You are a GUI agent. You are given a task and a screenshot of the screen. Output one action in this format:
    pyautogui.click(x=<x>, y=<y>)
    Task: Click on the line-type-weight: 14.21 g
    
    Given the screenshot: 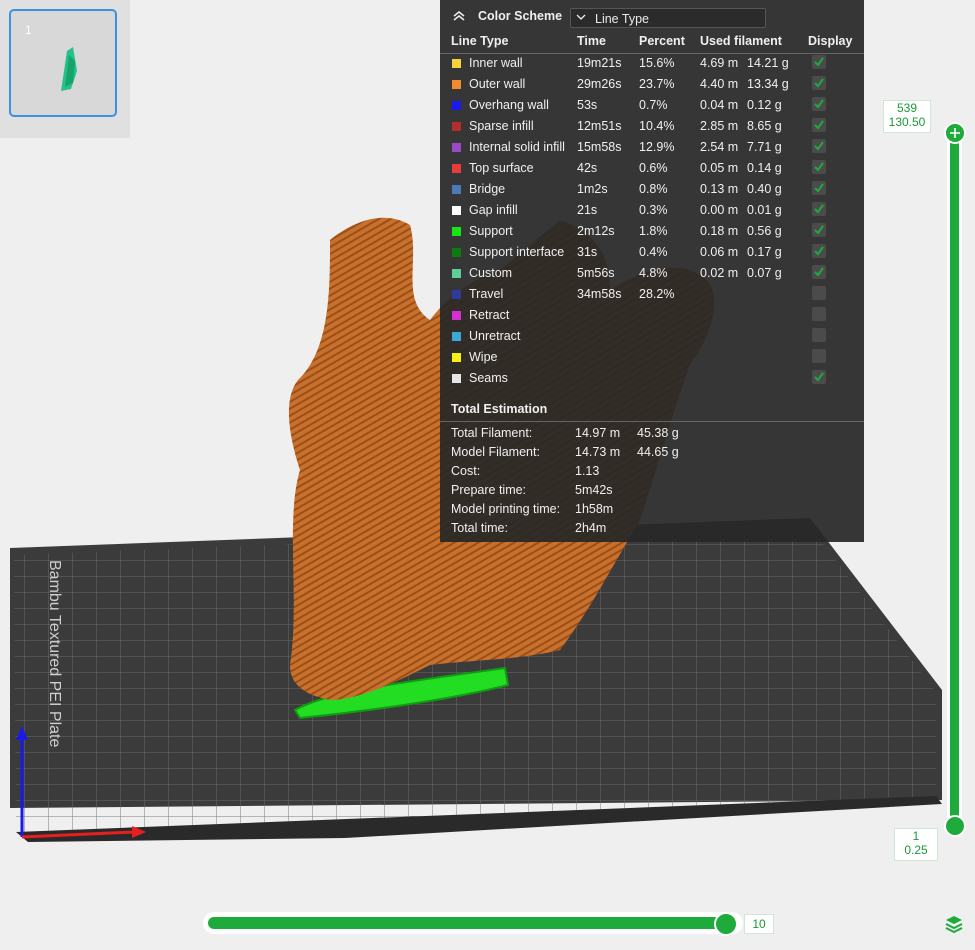 What is the action you would take?
    pyautogui.click(x=768, y=63)
    